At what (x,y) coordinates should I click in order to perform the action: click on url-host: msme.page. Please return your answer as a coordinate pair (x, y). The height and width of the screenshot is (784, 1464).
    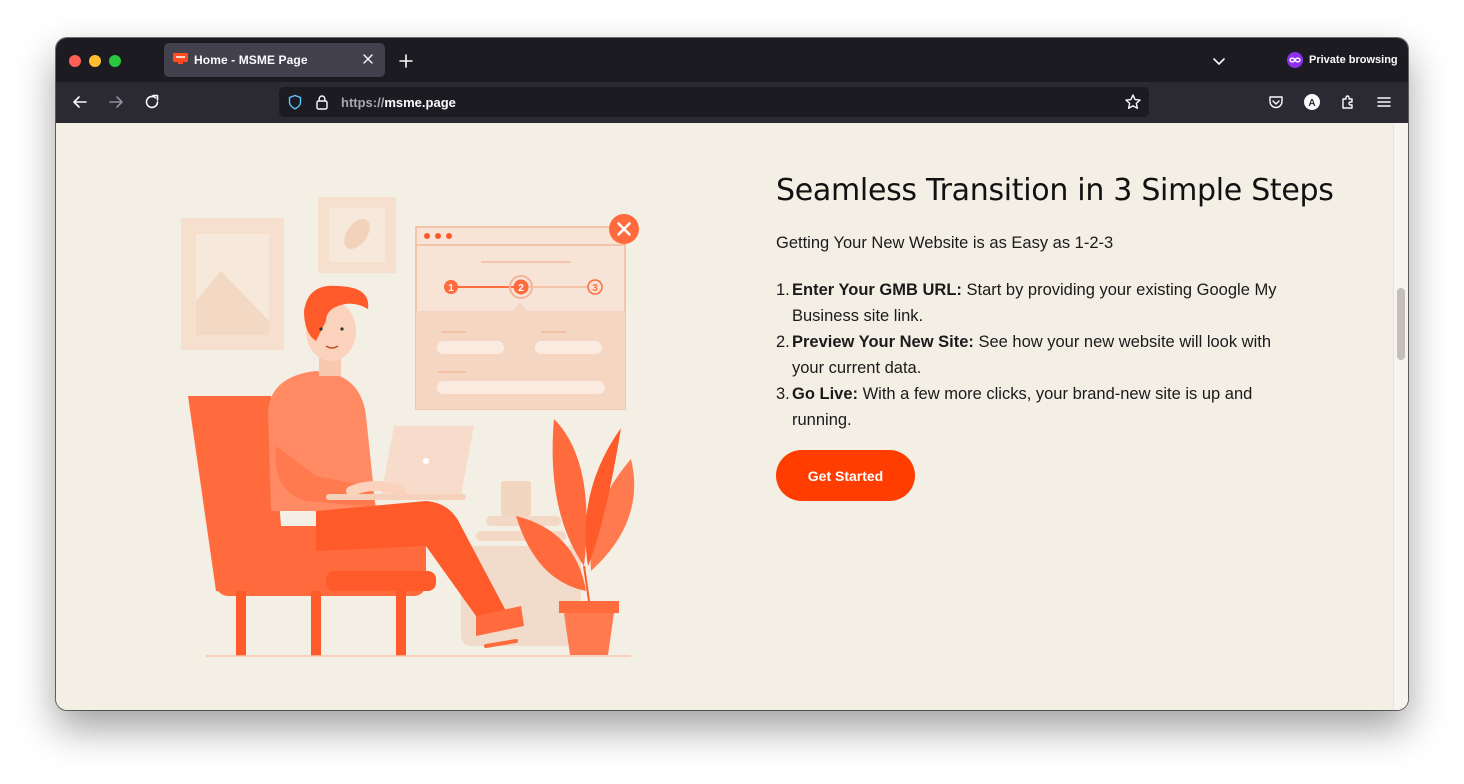
    Looking at the image, I should click on (420, 102).